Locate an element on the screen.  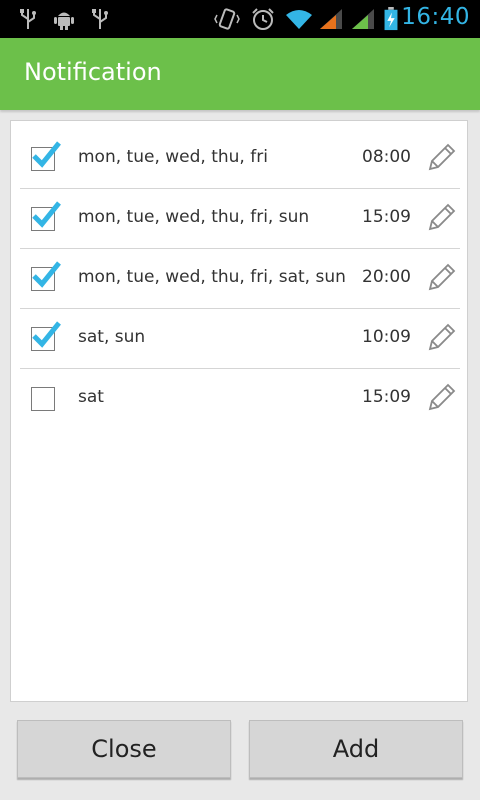
days-label: mon, tue, wed, thu, fri, sat, sun is located at coordinates (212, 277).